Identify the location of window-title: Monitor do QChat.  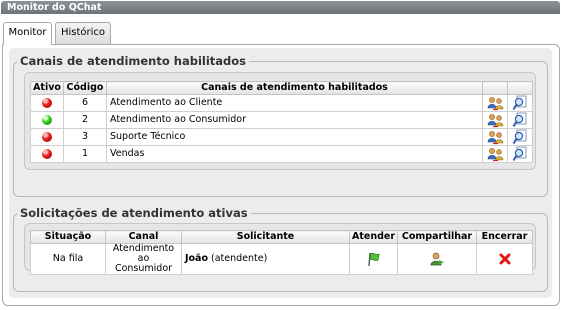
(54, 7).